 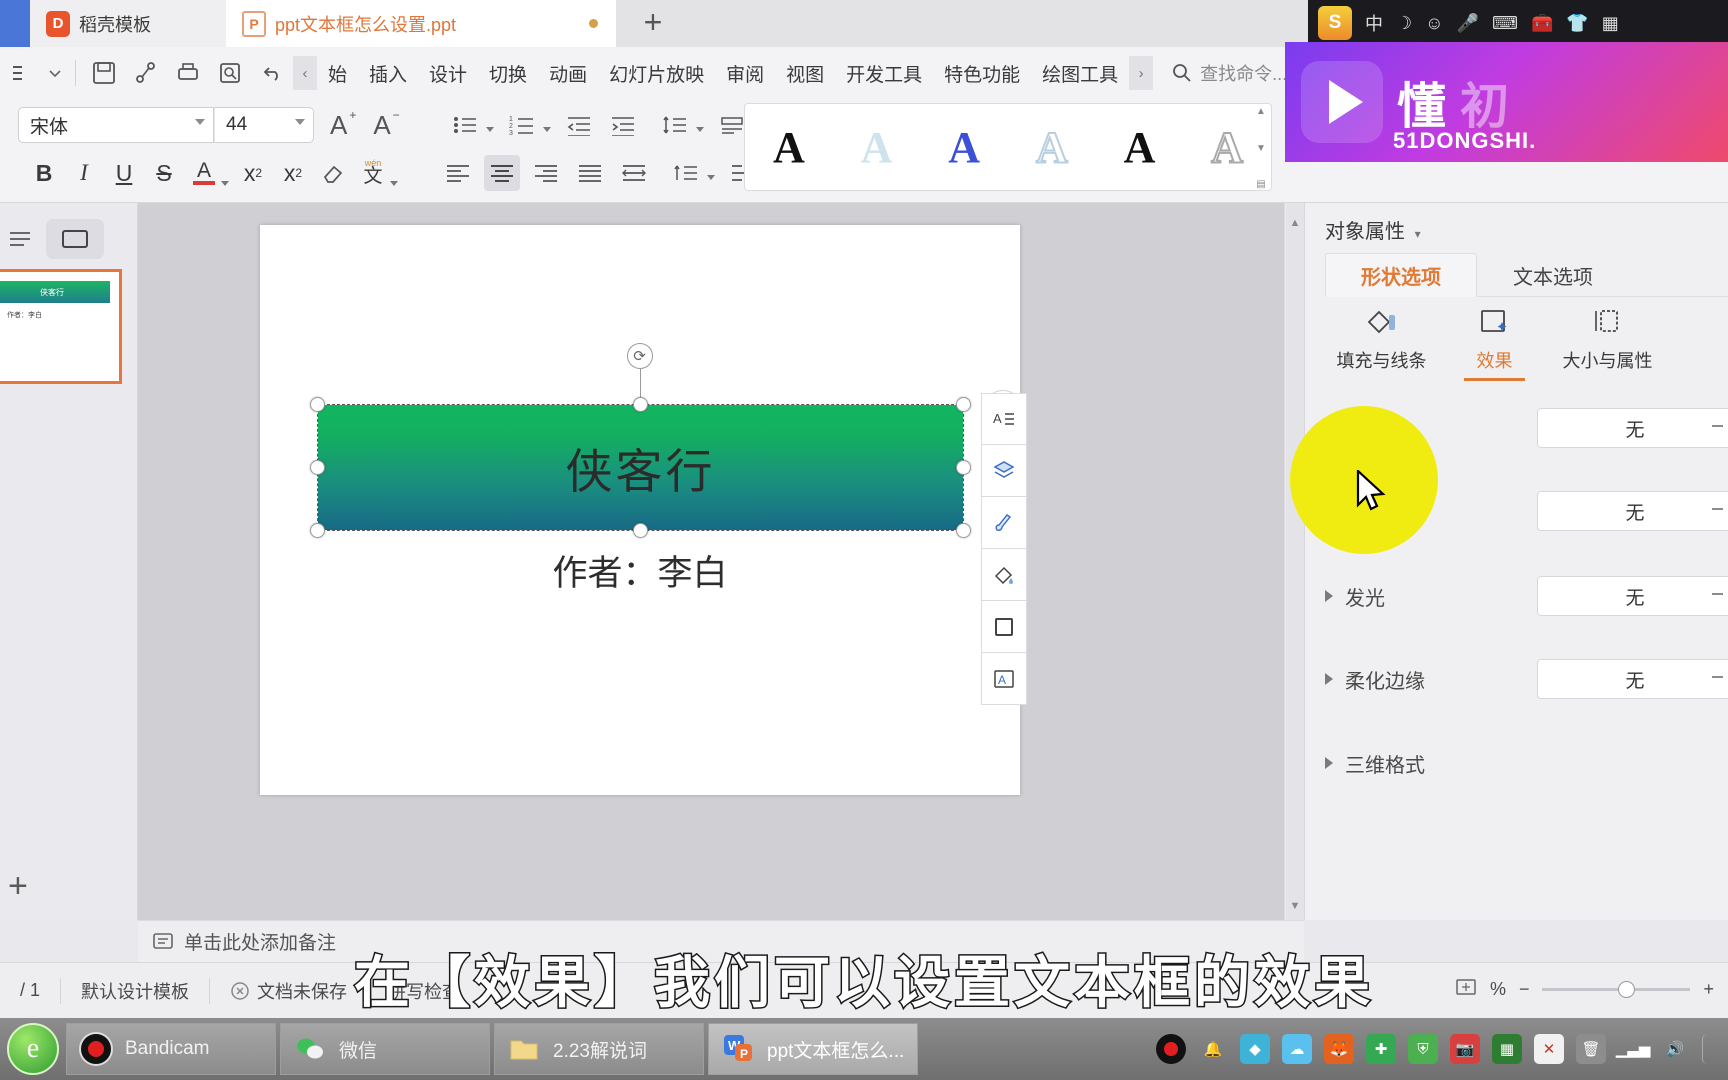 I want to click on wordart-sample-3: A, so click(x=964, y=147).